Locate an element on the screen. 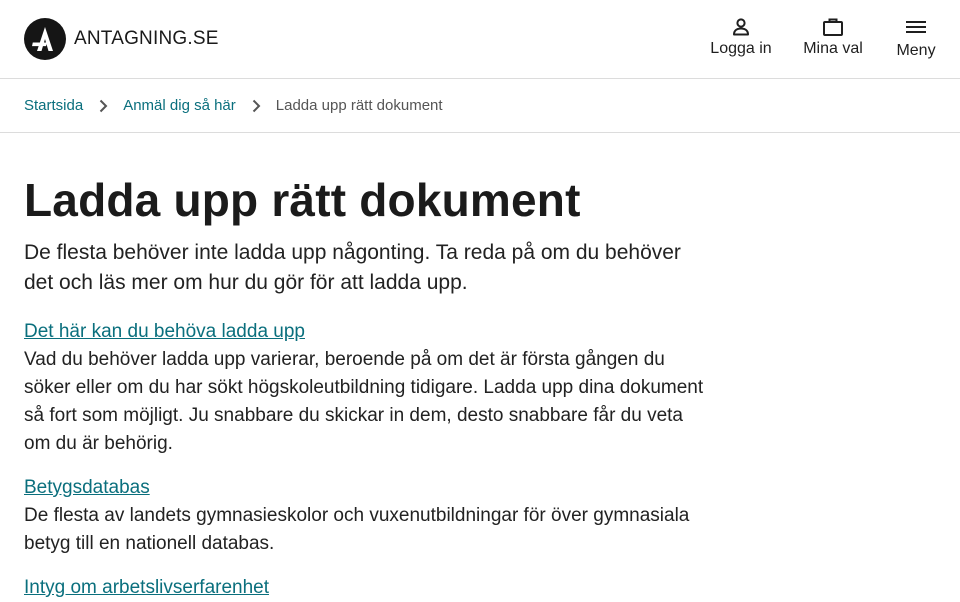  hamburger-icon is located at coordinates (916, 27).